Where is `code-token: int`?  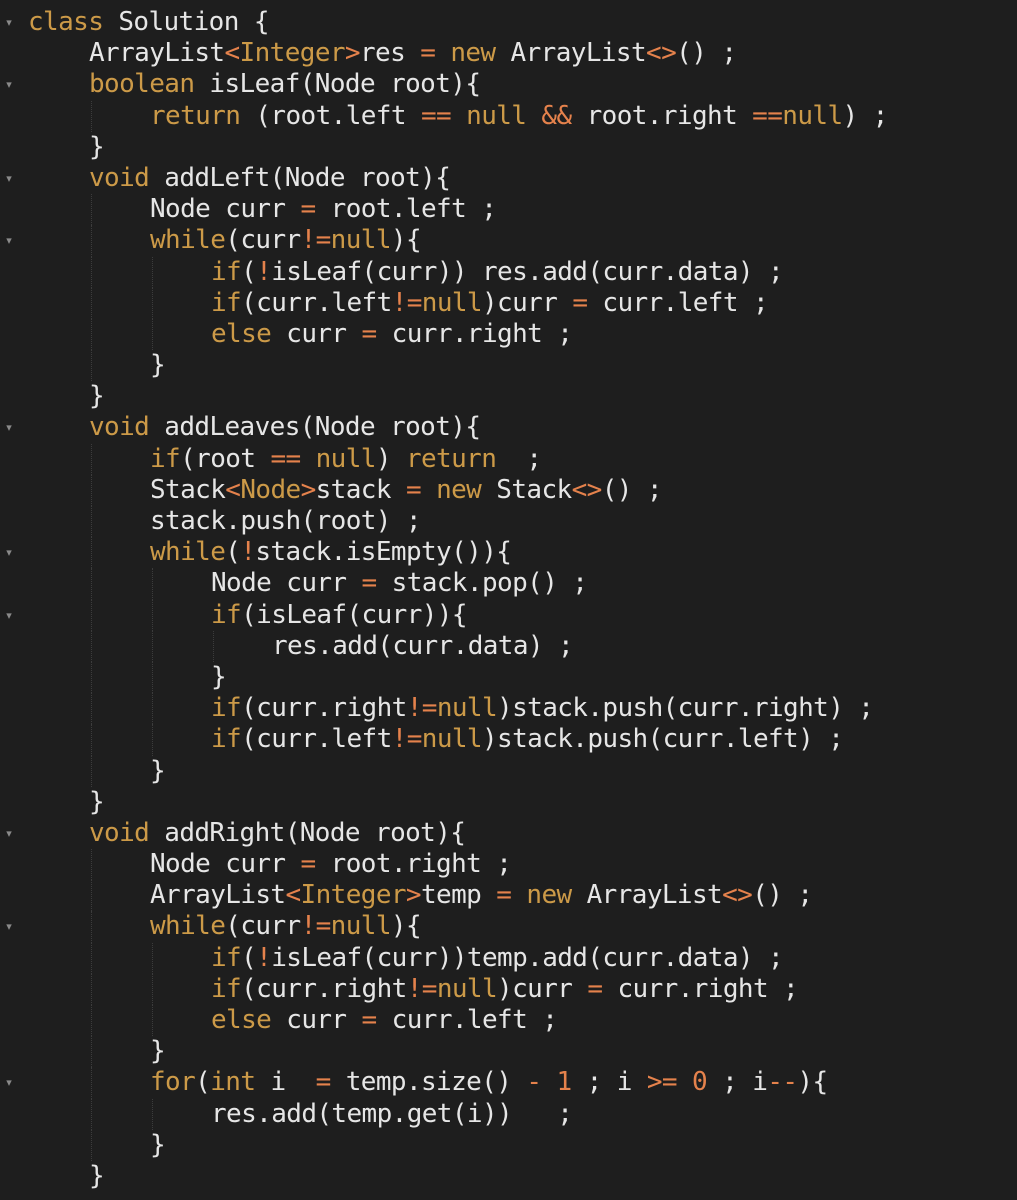
code-token: int is located at coordinates (233, 1082).